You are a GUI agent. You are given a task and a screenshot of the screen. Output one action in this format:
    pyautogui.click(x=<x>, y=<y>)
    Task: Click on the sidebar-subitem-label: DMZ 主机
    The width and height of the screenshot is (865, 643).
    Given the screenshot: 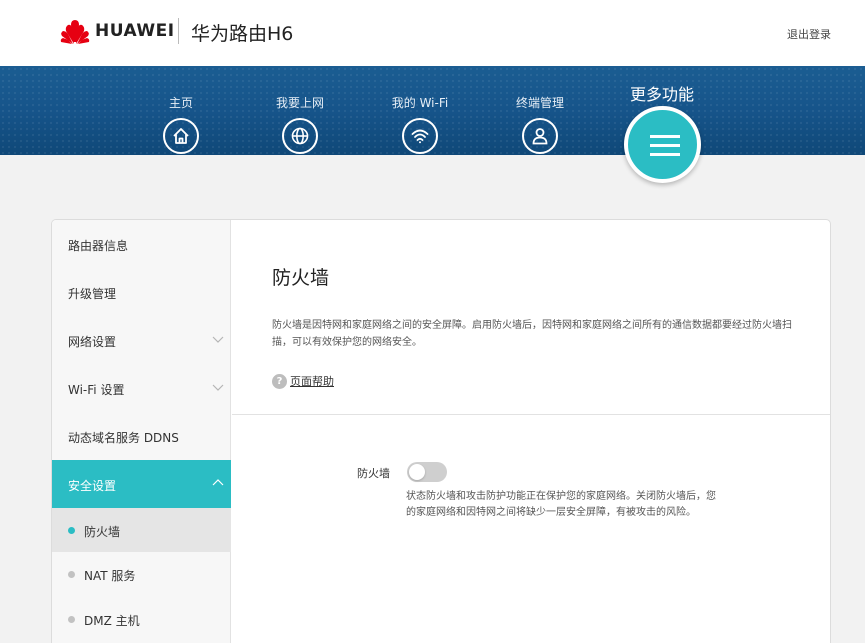 What is the action you would take?
    pyautogui.click(x=112, y=621)
    